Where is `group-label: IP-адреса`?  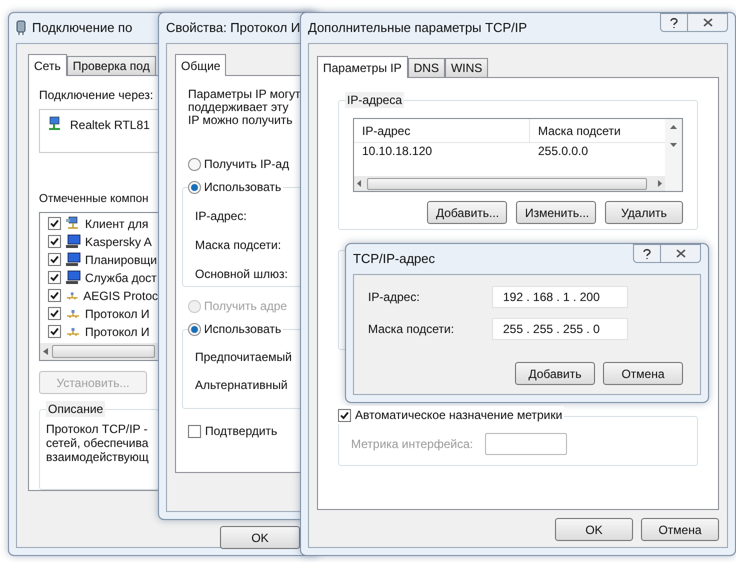
group-label: IP-адреса is located at coordinates (374, 100).